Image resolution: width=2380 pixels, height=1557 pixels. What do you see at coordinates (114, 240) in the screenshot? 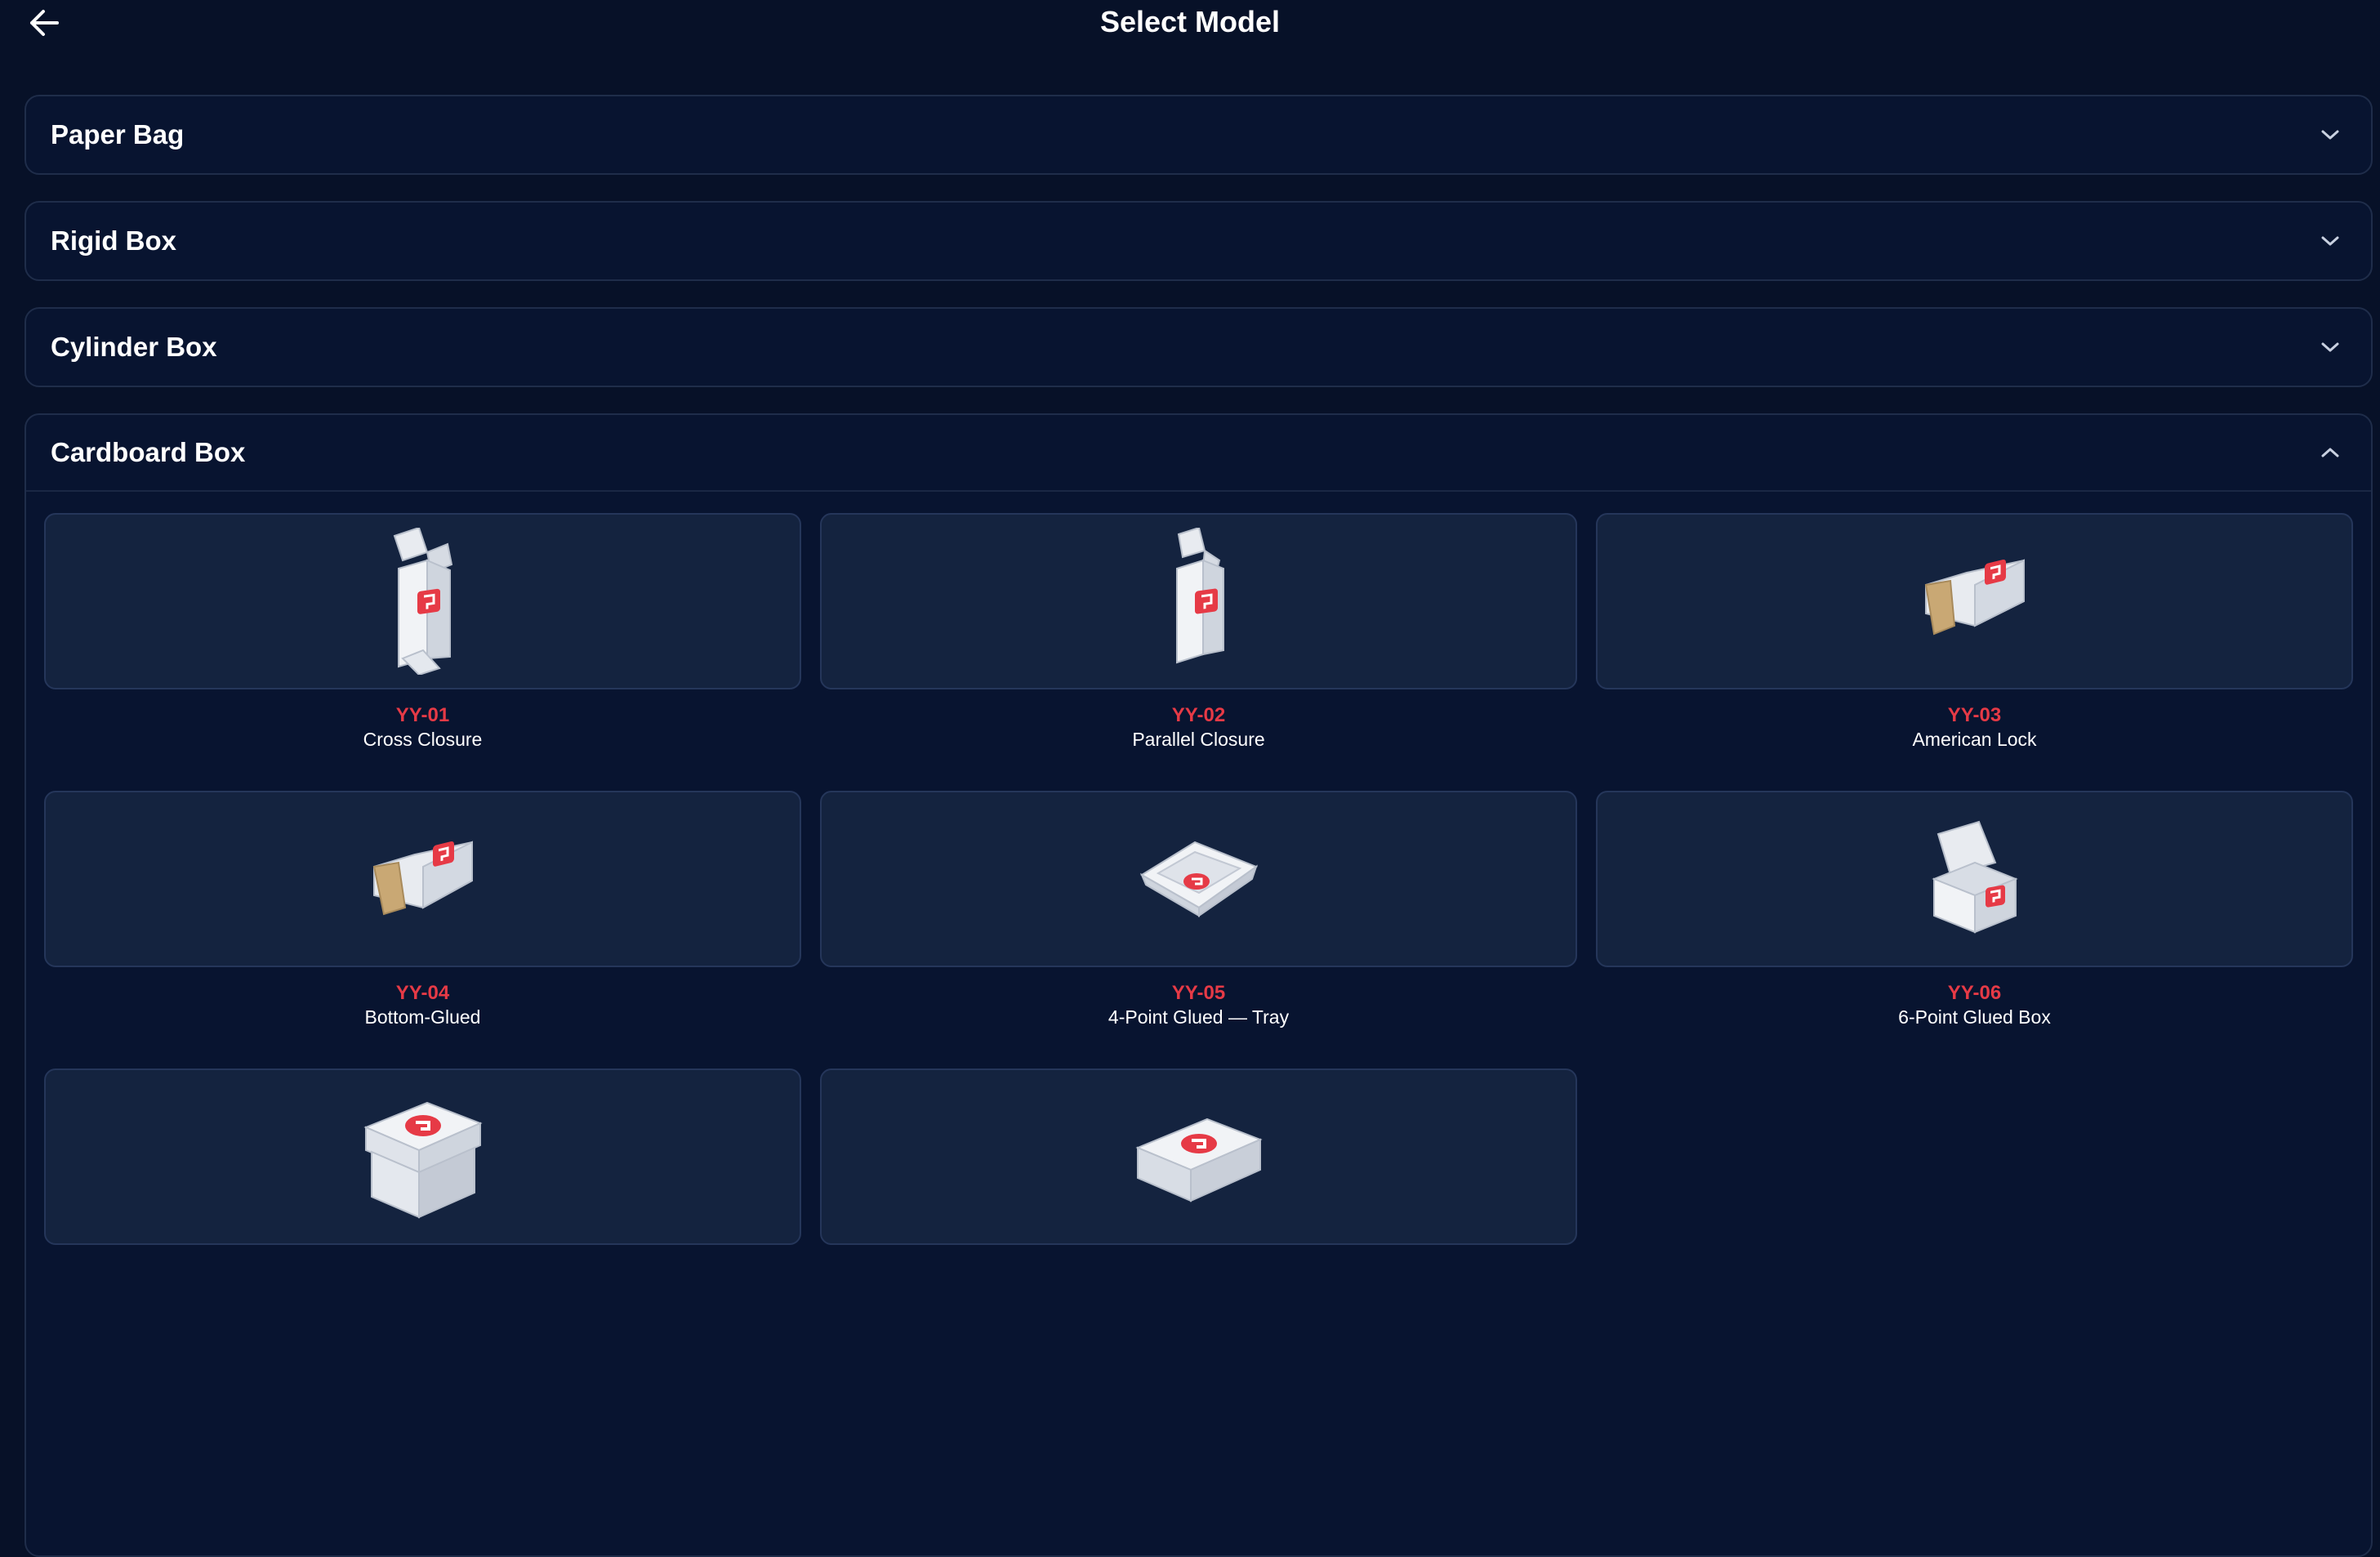
I see `category-title: Rigid Box` at bounding box center [114, 240].